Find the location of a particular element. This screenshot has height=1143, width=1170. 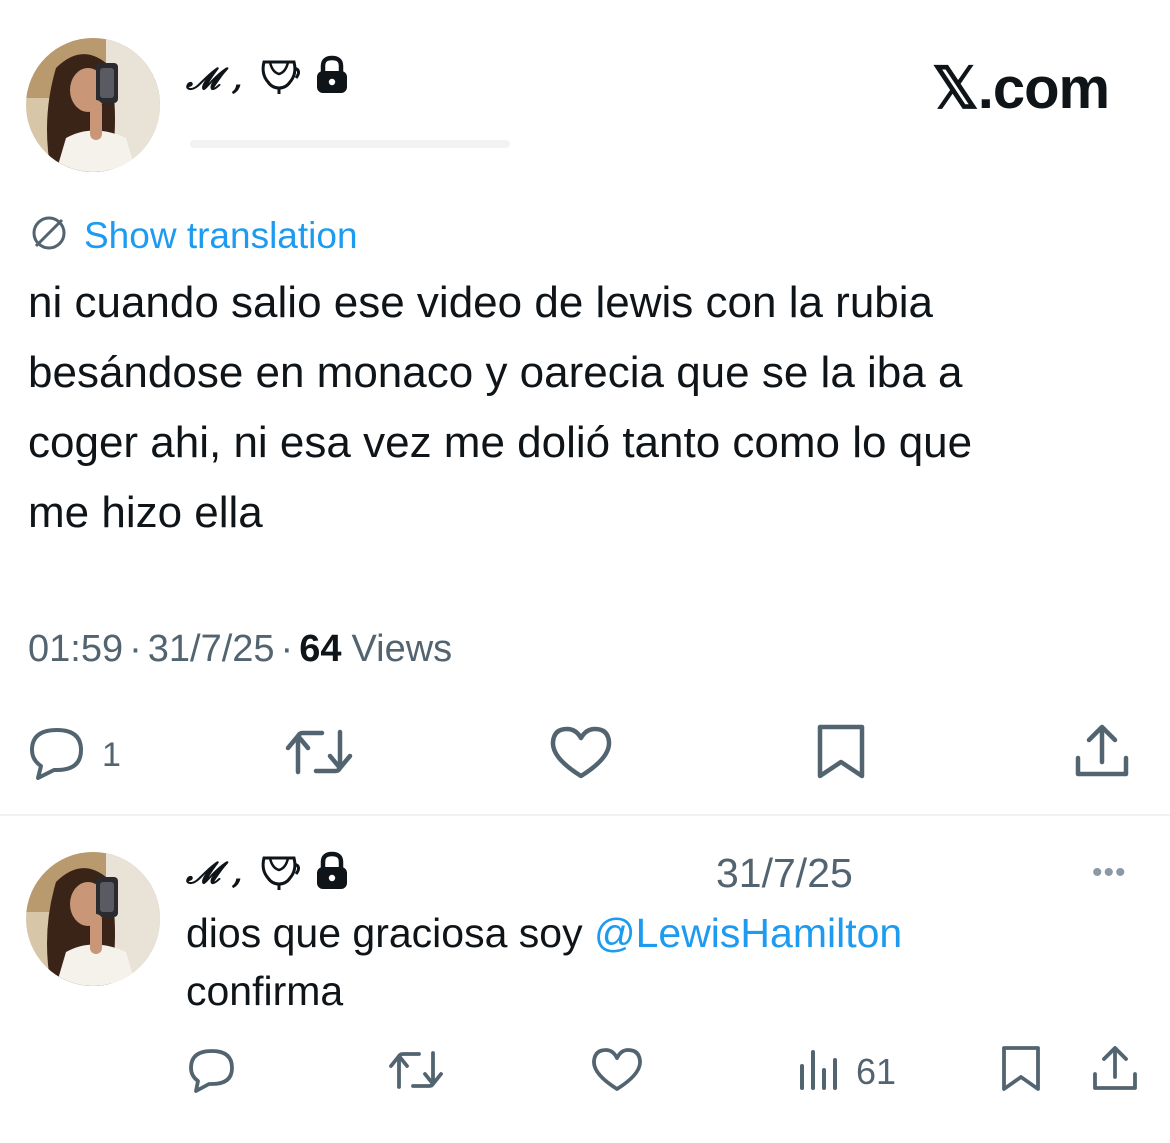

display-name: 𝓜 , is located at coordinates (215, 79).